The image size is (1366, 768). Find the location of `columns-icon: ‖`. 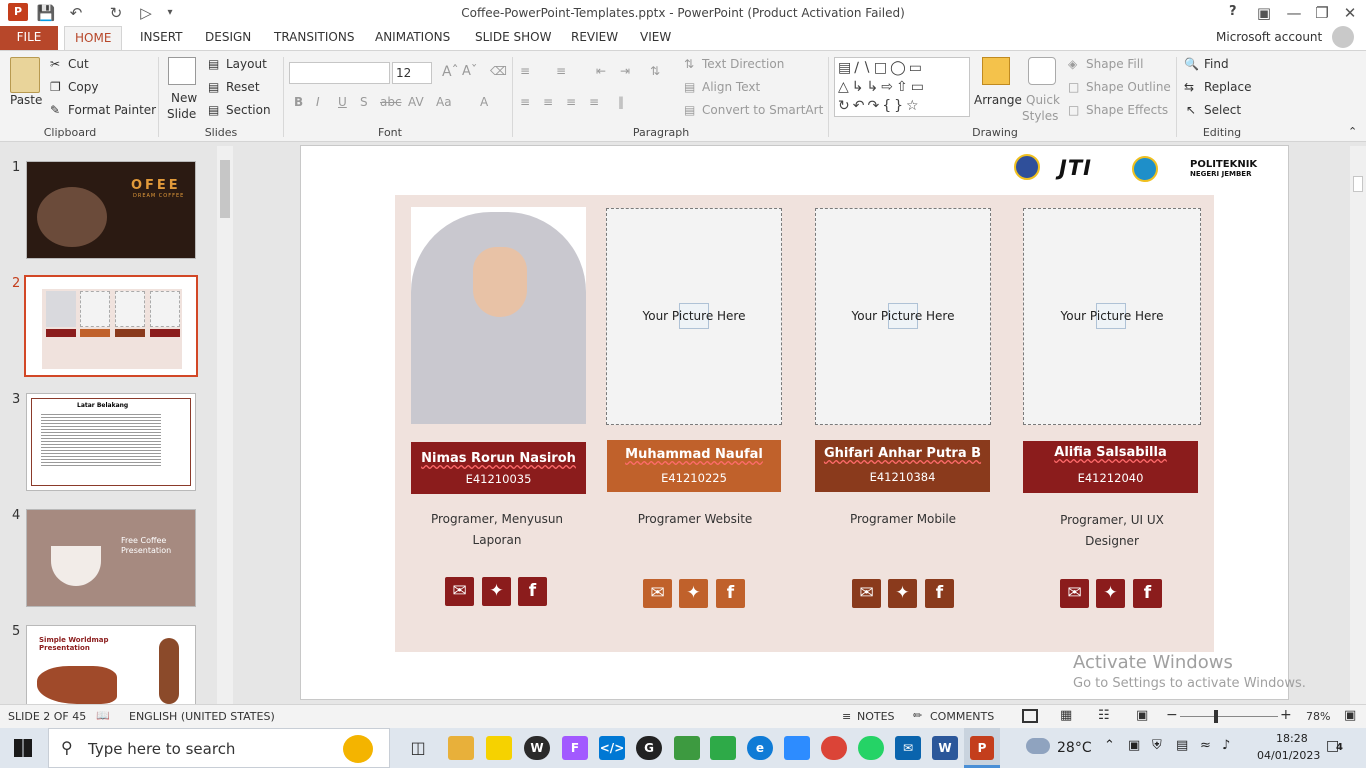

columns-icon: ‖ is located at coordinates (621, 102).